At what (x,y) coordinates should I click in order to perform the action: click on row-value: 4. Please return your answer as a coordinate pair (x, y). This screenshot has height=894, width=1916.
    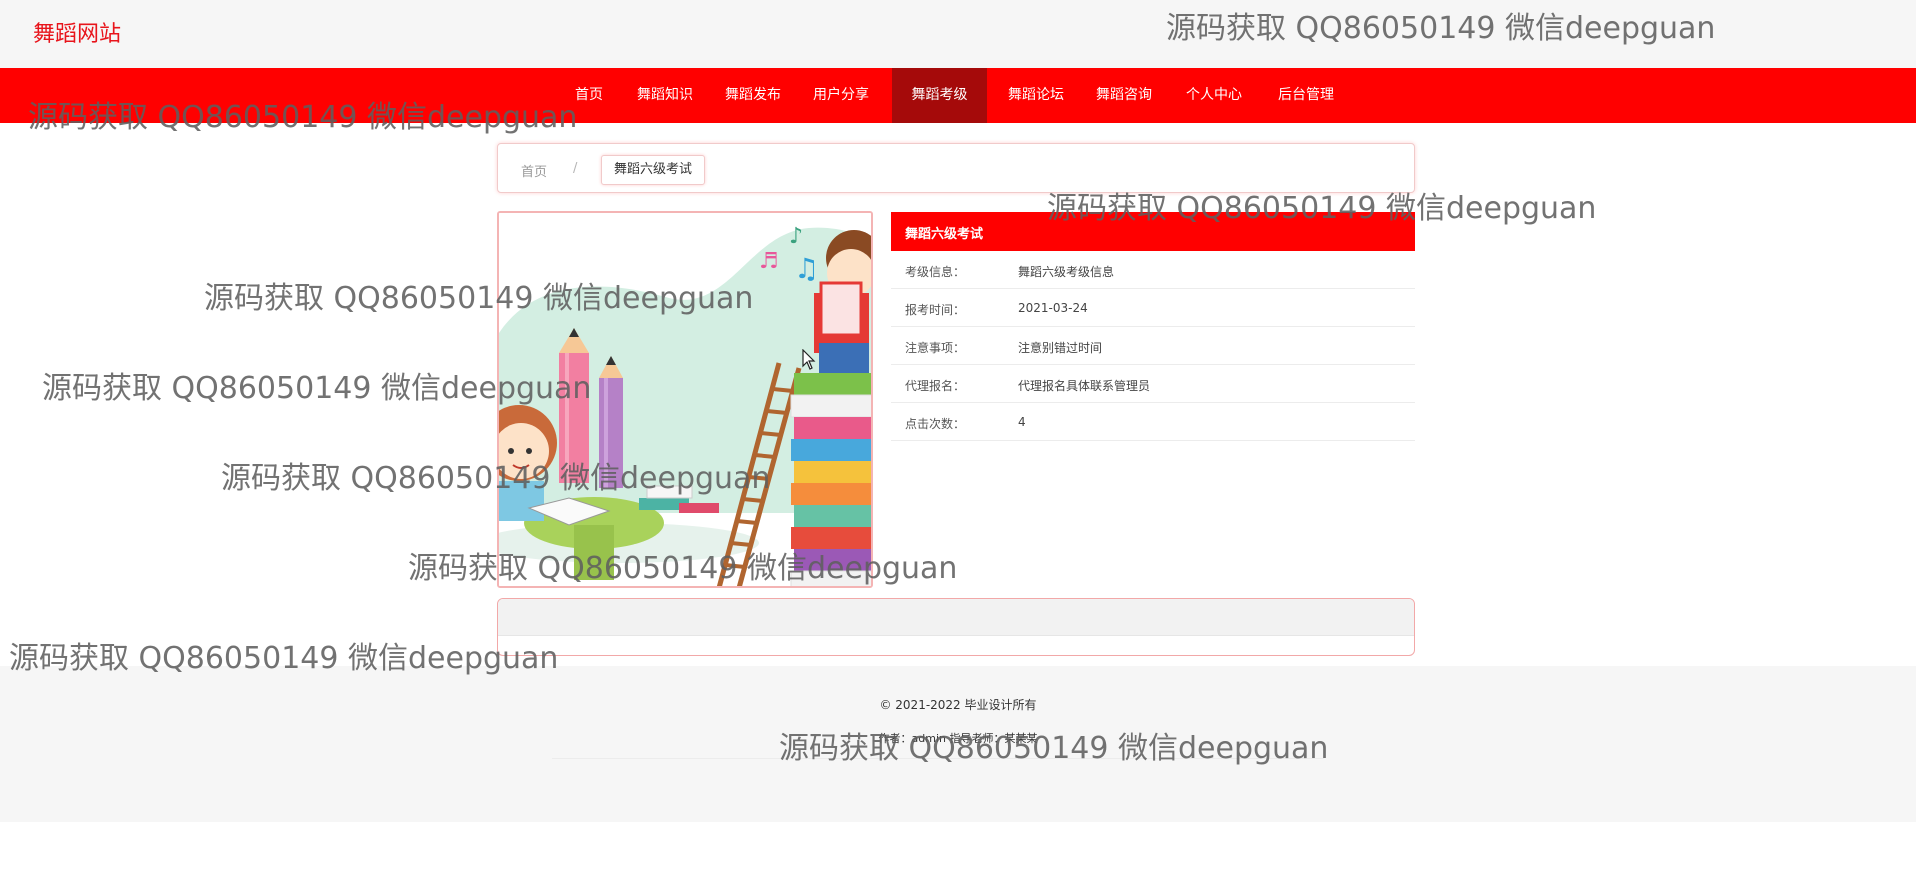
    Looking at the image, I should click on (1022, 422).